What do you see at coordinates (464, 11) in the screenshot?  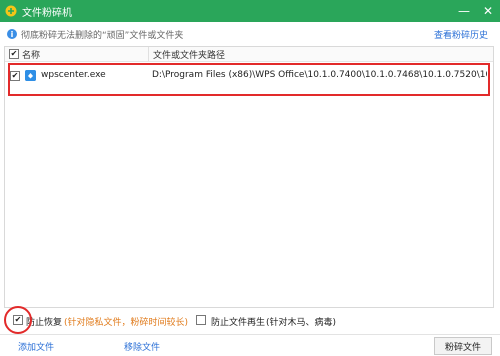 I see `minimize-button: —` at bounding box center [464, 11].